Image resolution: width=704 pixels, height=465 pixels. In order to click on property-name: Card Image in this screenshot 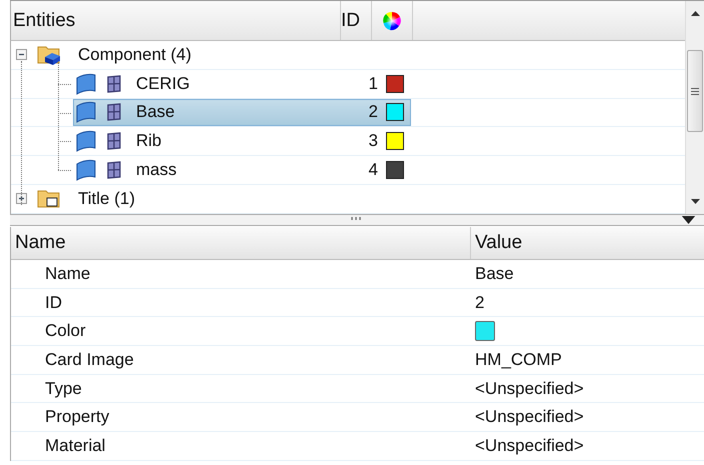, I will do `click(89, 360)`.